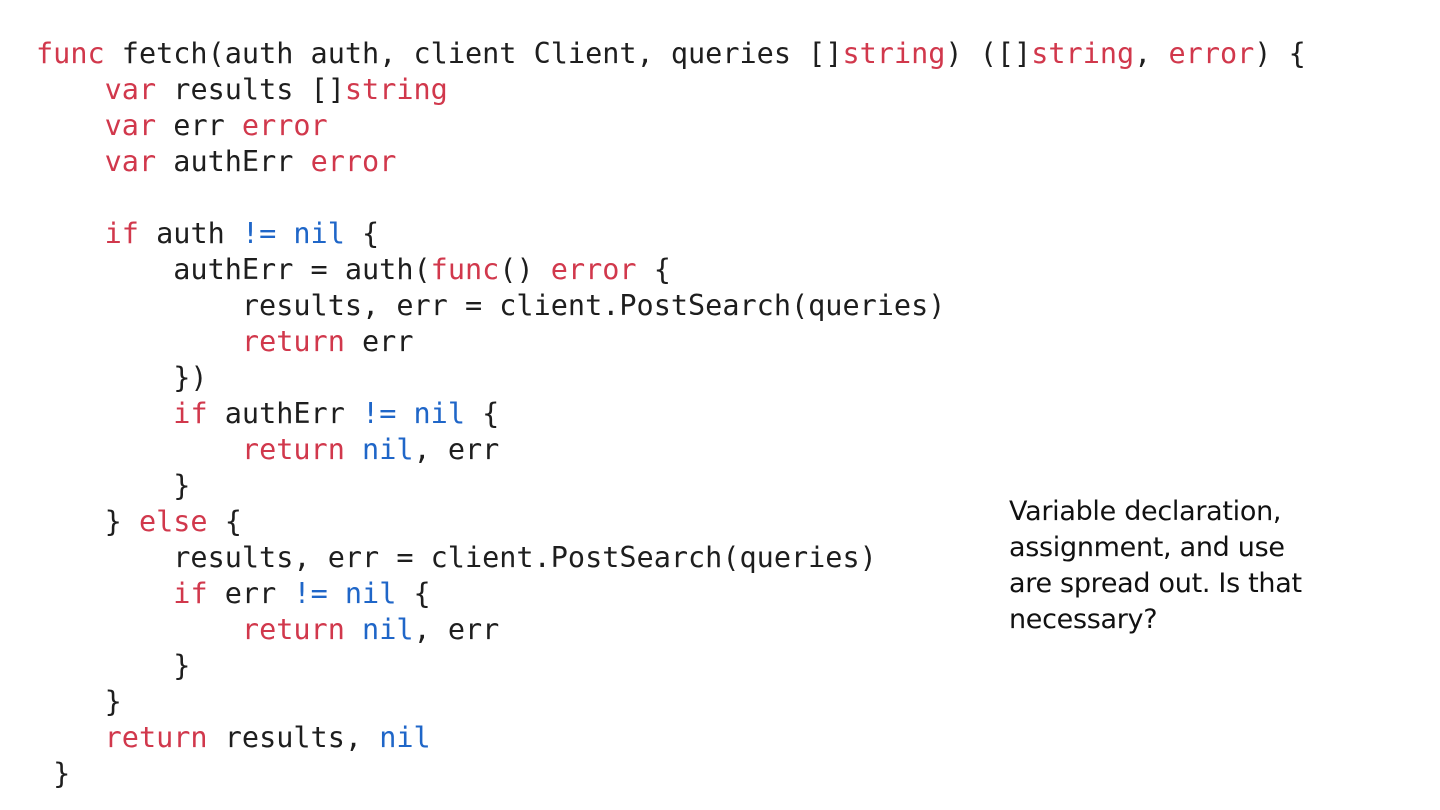  I want to click on code-keyword: else, so click(173, 521).